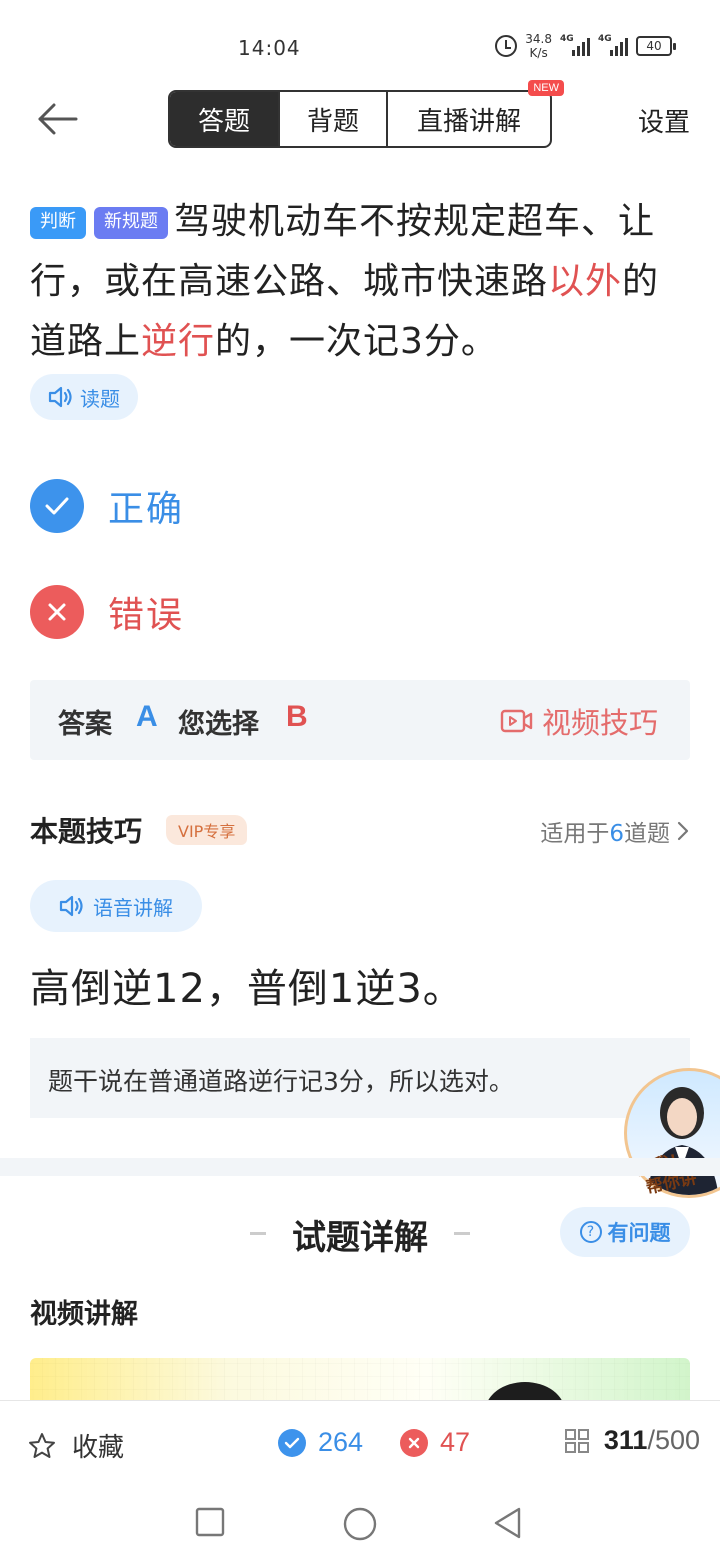 Image resolution: width=720 pixels, height=1563 pixels. What do you see at coordinates (516, 721) in the screenshot?
I see `video-camera-icon` at bounding box center [516, 721].